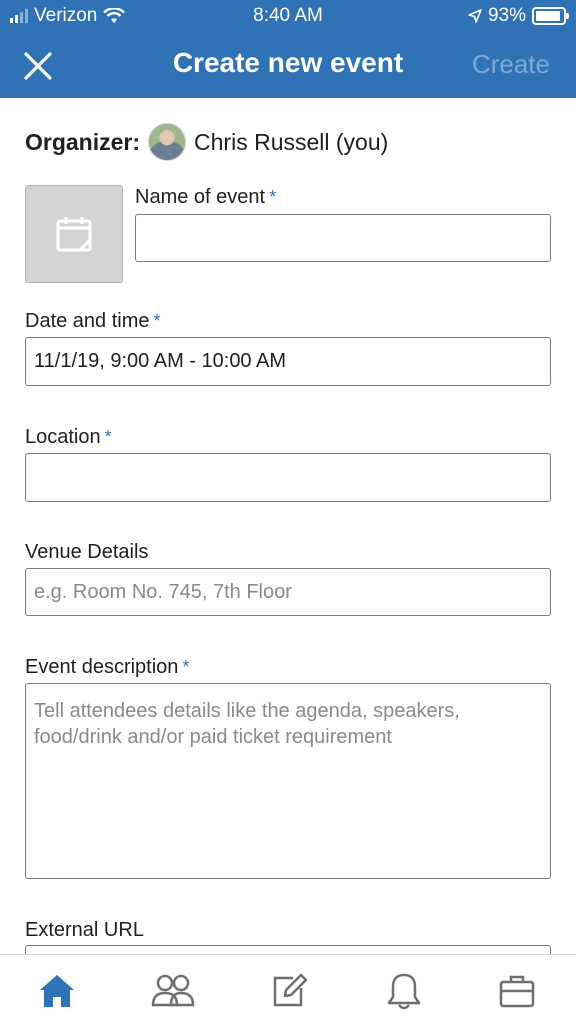  Describe the element at coordinates (511, 64) in the screenshot. I see `create-button: Create` at that location.